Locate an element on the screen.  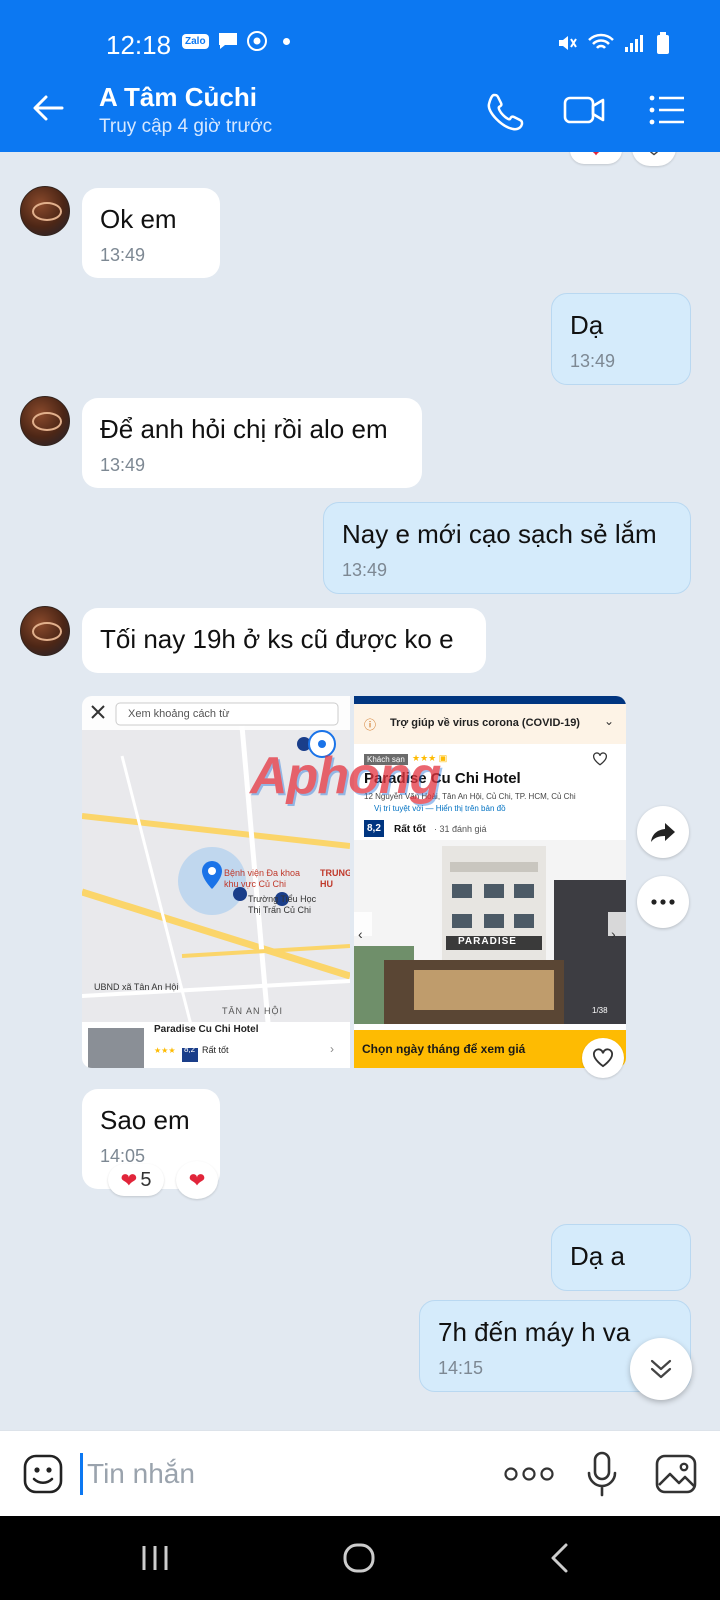
photo-prev-icon: ‹ is located at coordinates (360, 934).